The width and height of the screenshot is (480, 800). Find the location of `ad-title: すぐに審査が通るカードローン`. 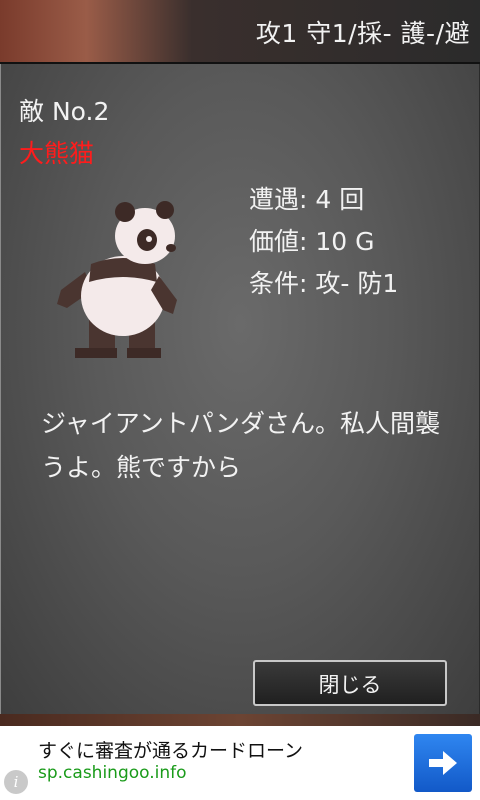

ad-title: すぐに審査が通るカードローン is located at coordinates (170, 749).